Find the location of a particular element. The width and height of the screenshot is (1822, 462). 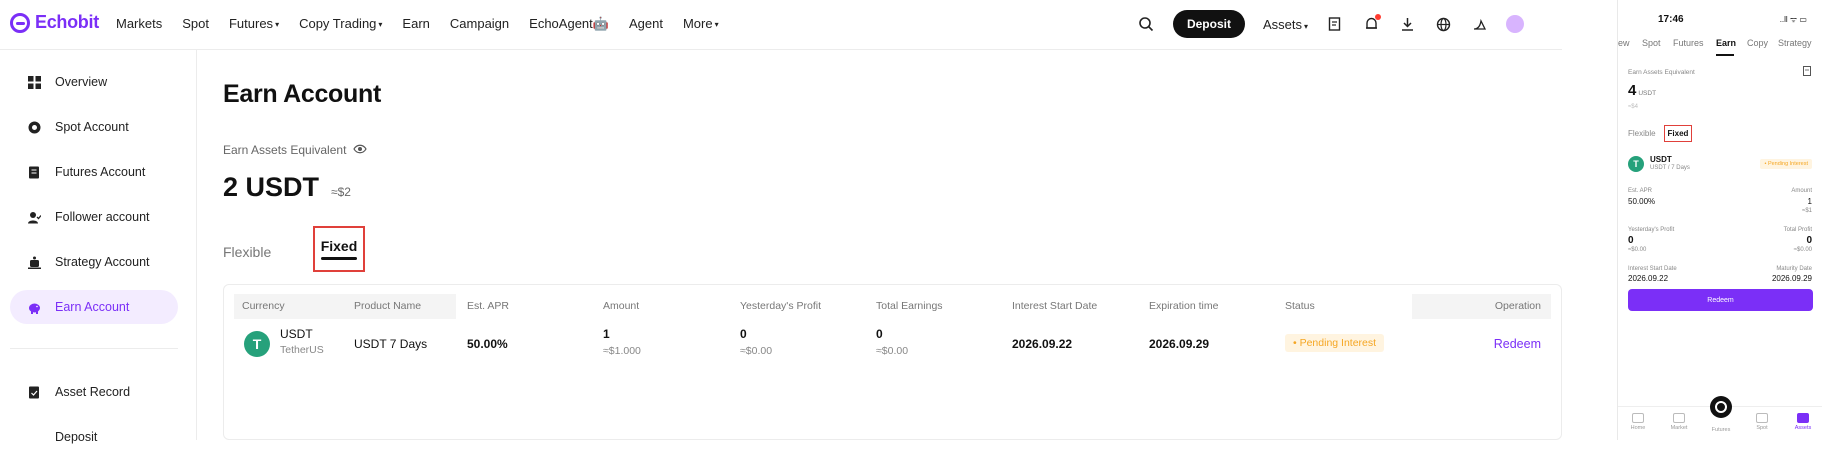

bottom-nav-spot: Spot is located at coordinates (1762, 422).